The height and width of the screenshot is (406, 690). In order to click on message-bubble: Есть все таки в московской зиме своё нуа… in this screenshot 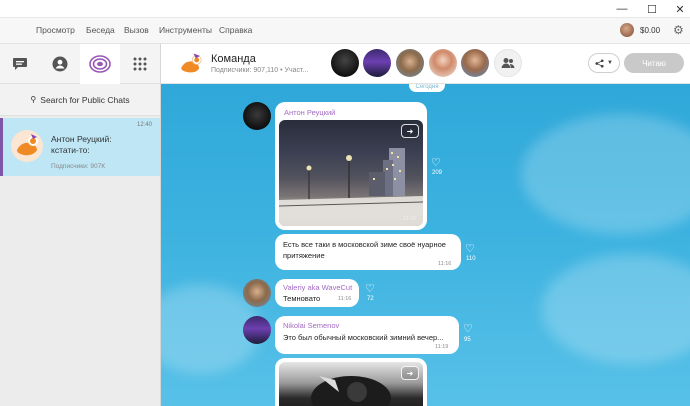, I will do `click(368, 252)`.